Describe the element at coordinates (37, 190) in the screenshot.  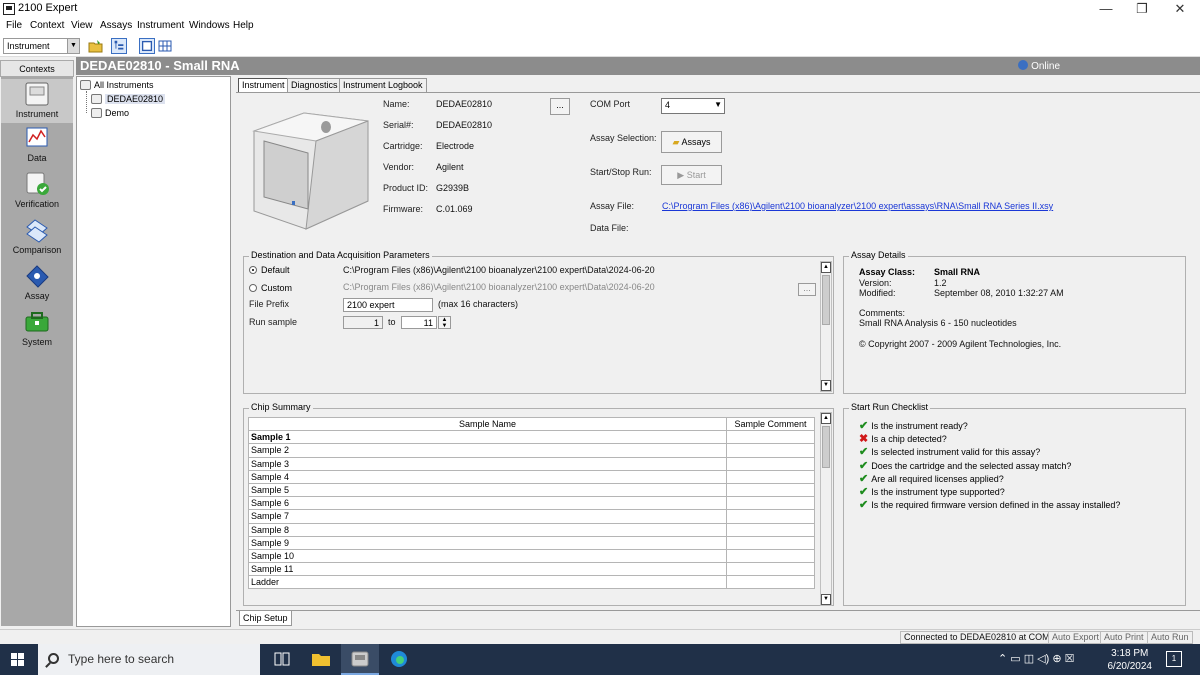
I see `context-verification: Verification` at that location.